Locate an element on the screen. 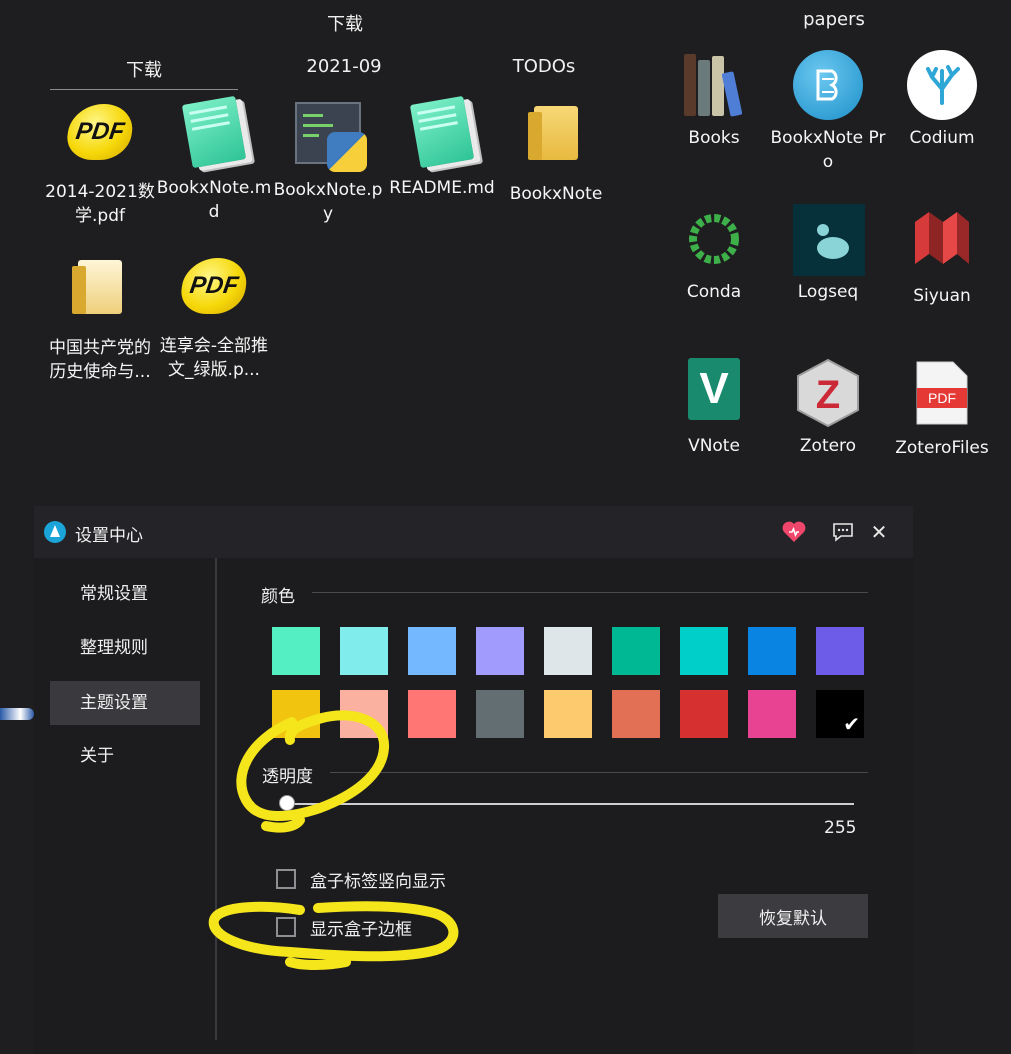 Image resolution: width=1011 pixels, height=1054 pixels. desktop-app-zoterofiles: PDF ZoteroFiles is located at coordinates (942, 409).